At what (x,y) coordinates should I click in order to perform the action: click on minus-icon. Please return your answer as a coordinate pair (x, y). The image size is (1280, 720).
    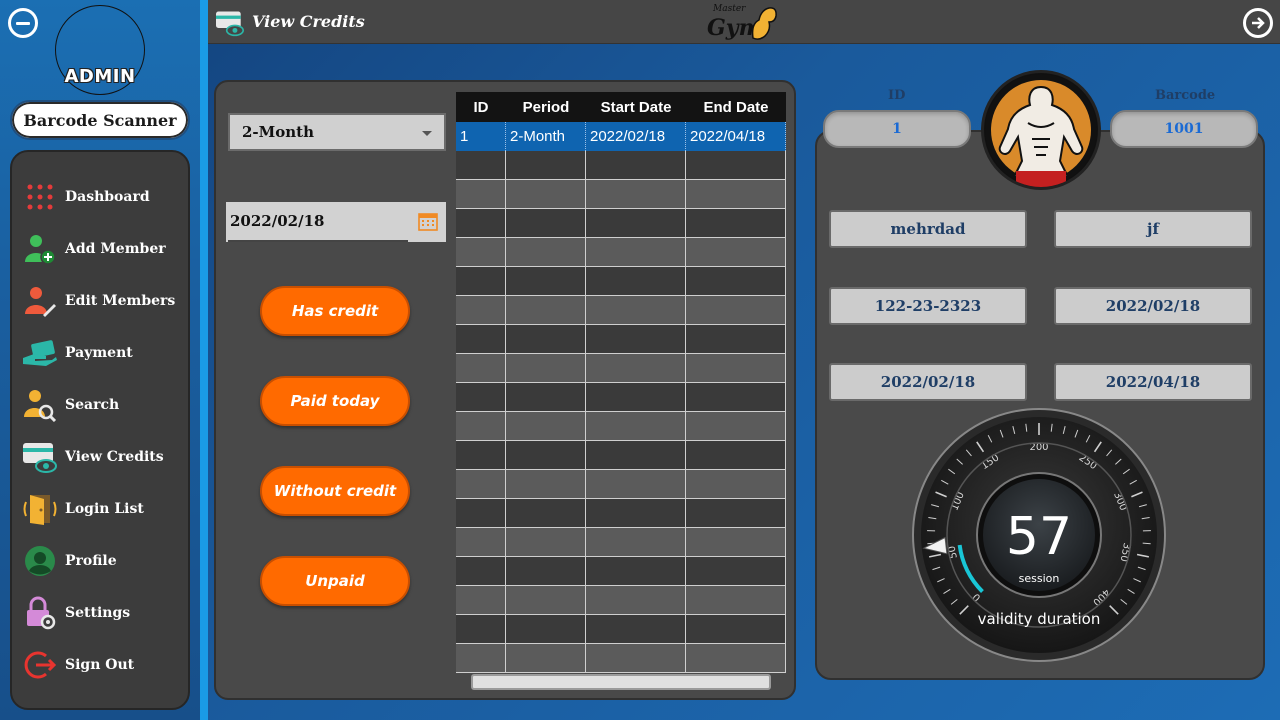
    Looking at the image, I should click on (23, 23).